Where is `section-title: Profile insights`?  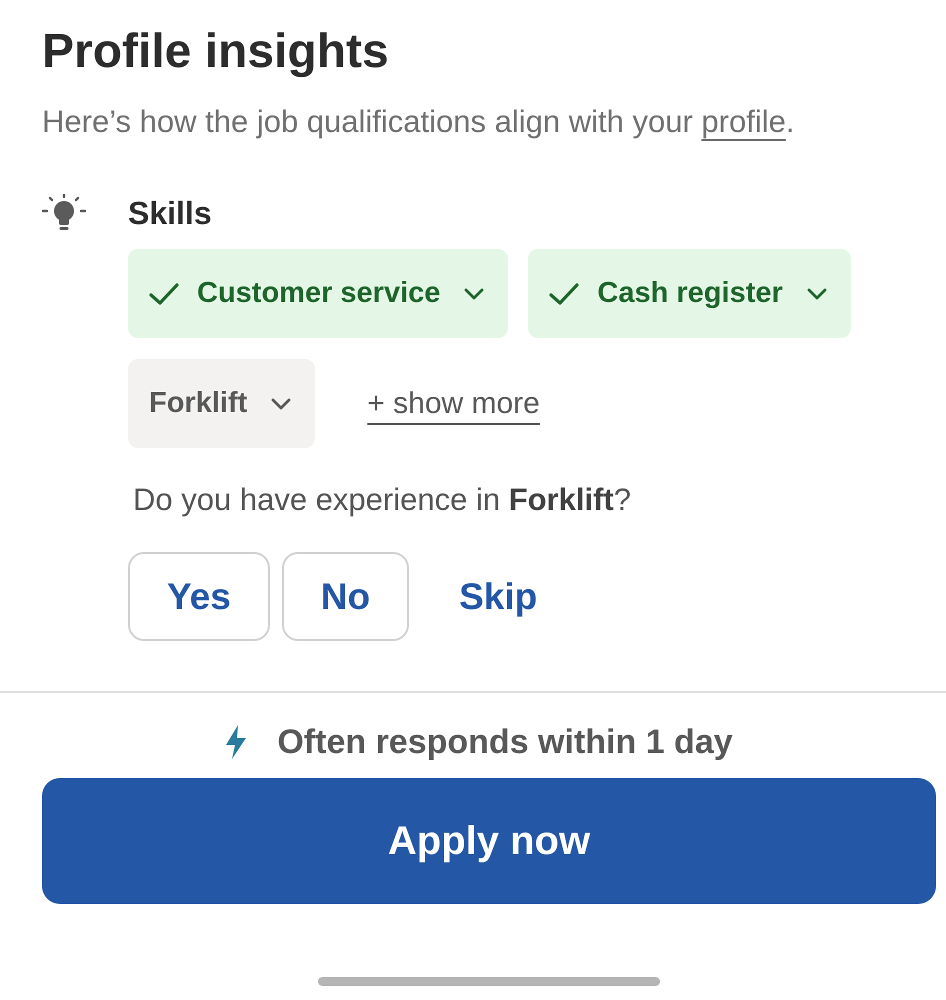 section-title: Profile insights is located at coordinates (215, 52).